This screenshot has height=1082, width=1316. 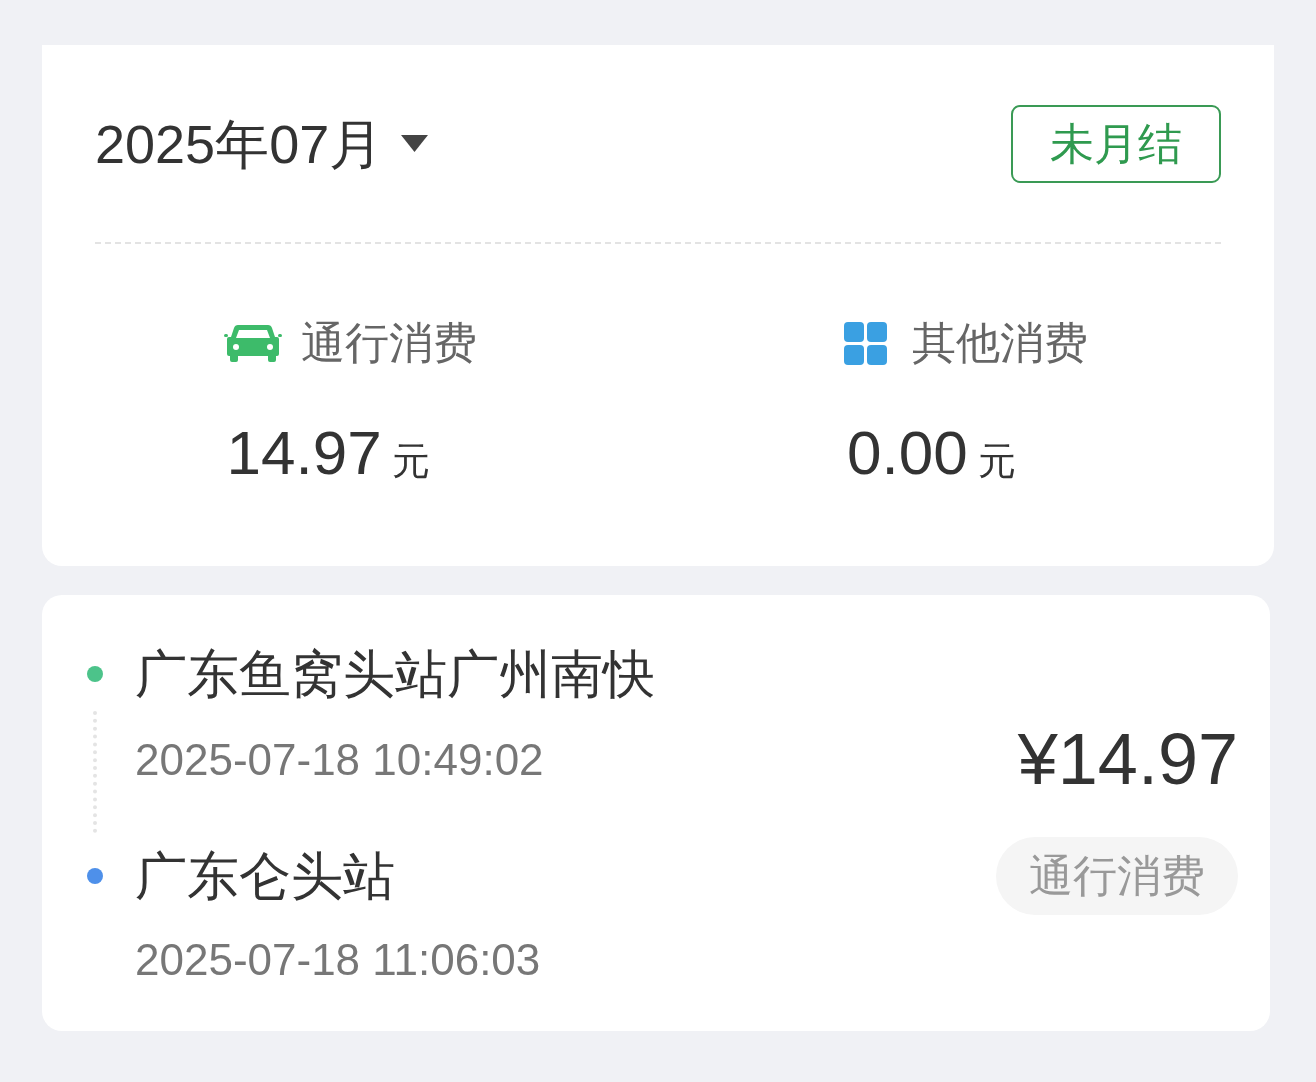 I want to click on caret-icon, so click(x=415, y=143).